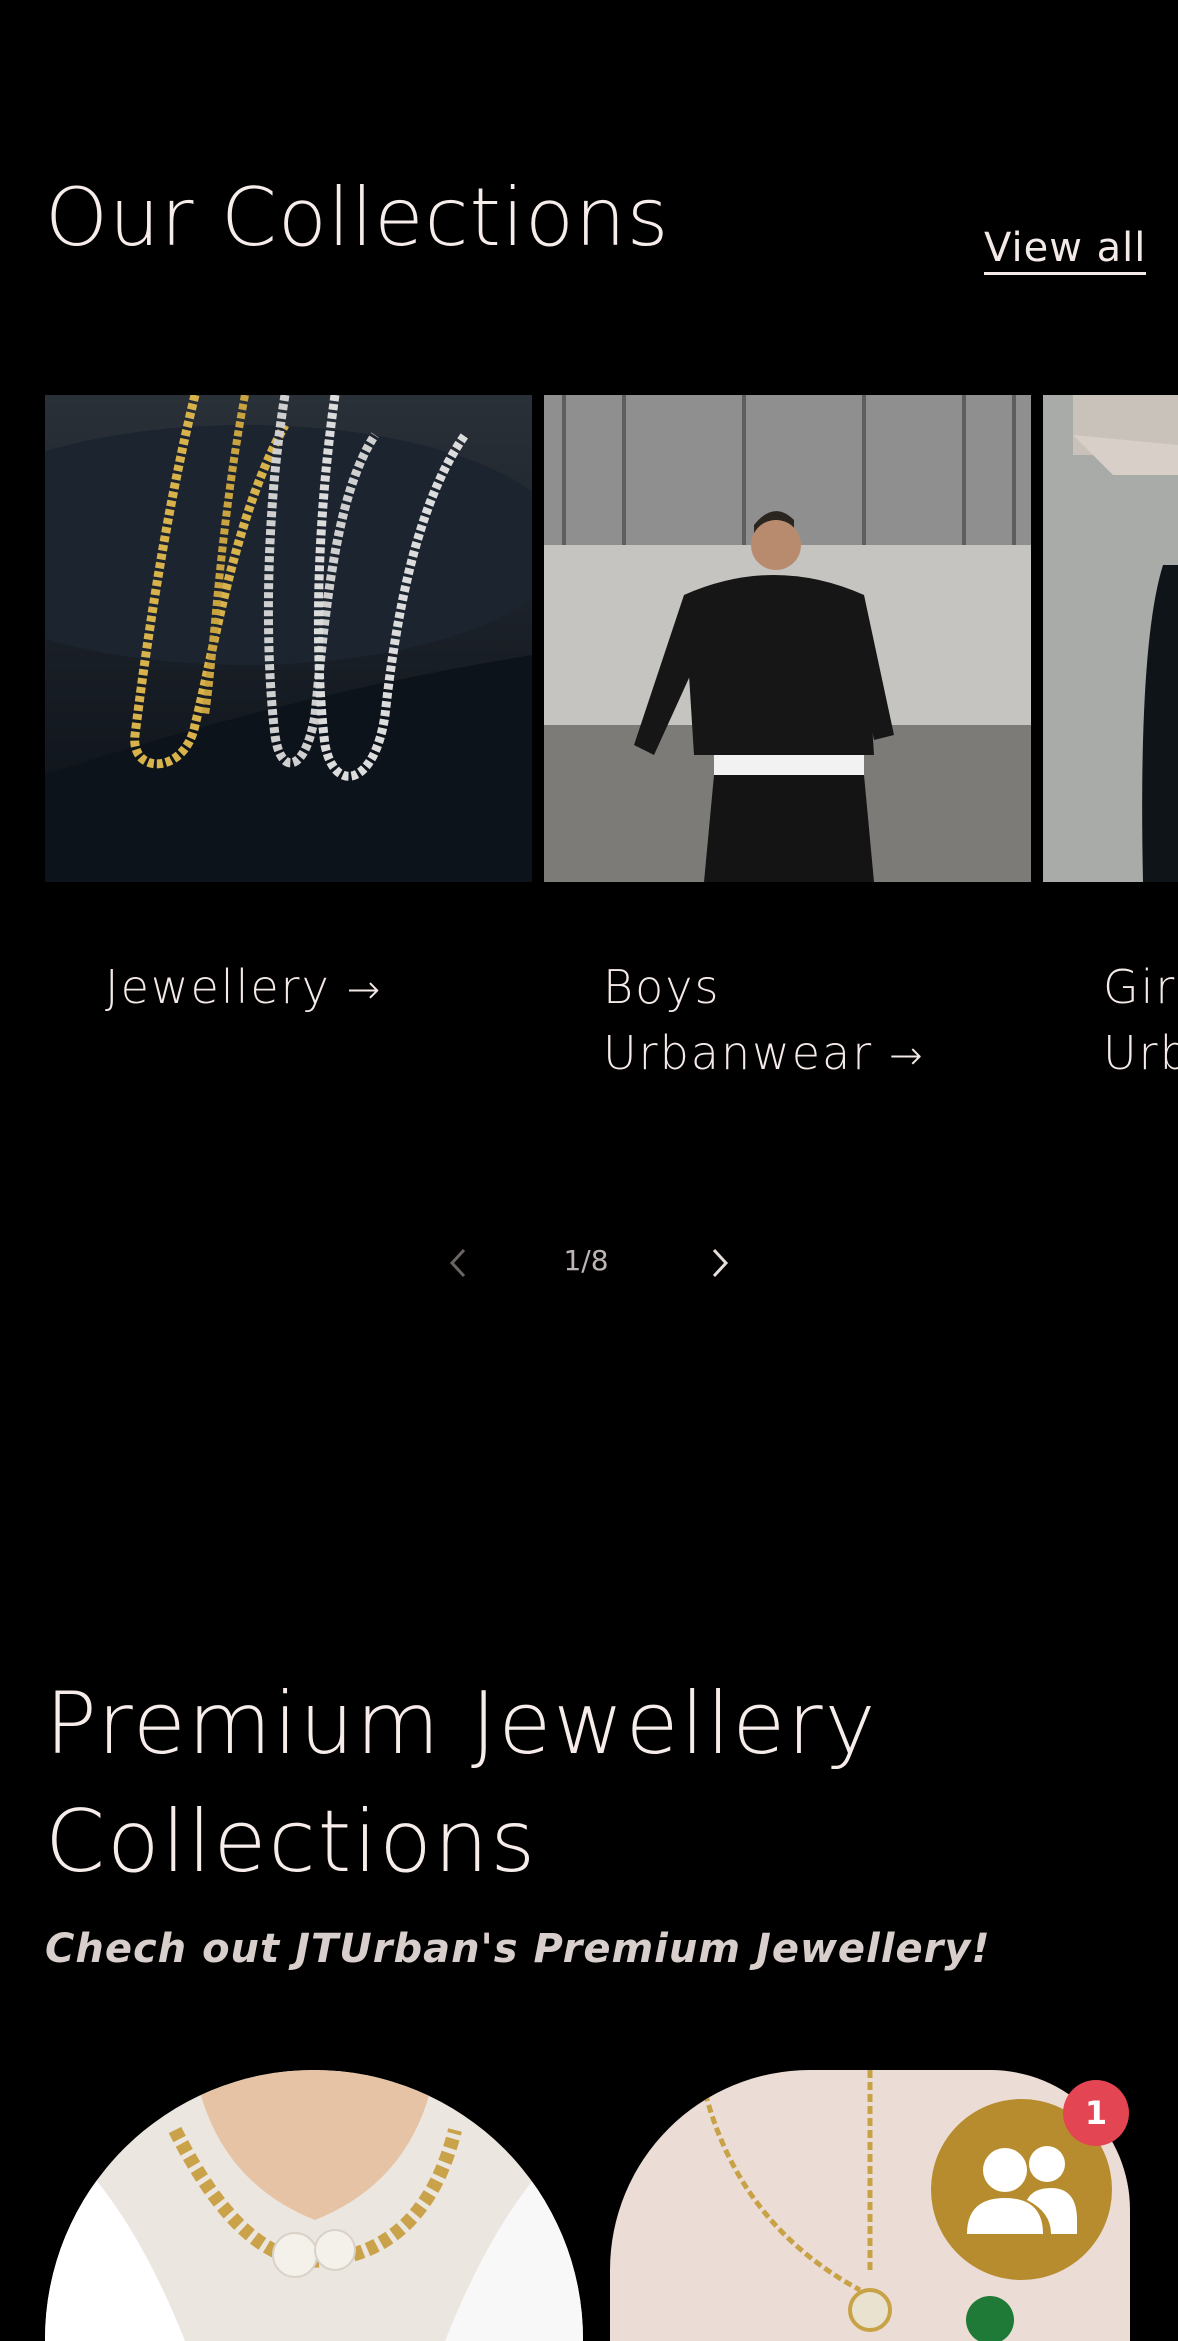 This screenshot has width=1178, height=2341. I want to click on chevron-right-icon, so click(720, 1263).